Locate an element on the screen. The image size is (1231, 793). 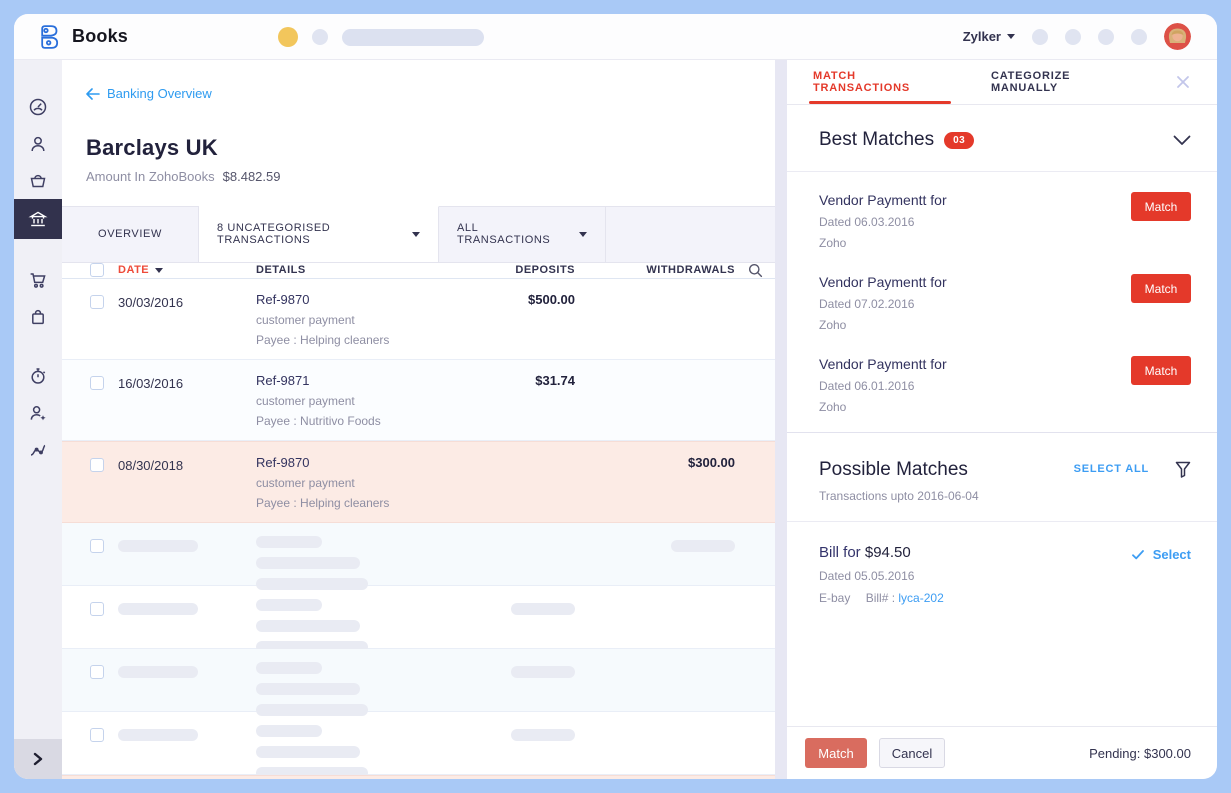
items-icon is located at coordinates (38, 181).